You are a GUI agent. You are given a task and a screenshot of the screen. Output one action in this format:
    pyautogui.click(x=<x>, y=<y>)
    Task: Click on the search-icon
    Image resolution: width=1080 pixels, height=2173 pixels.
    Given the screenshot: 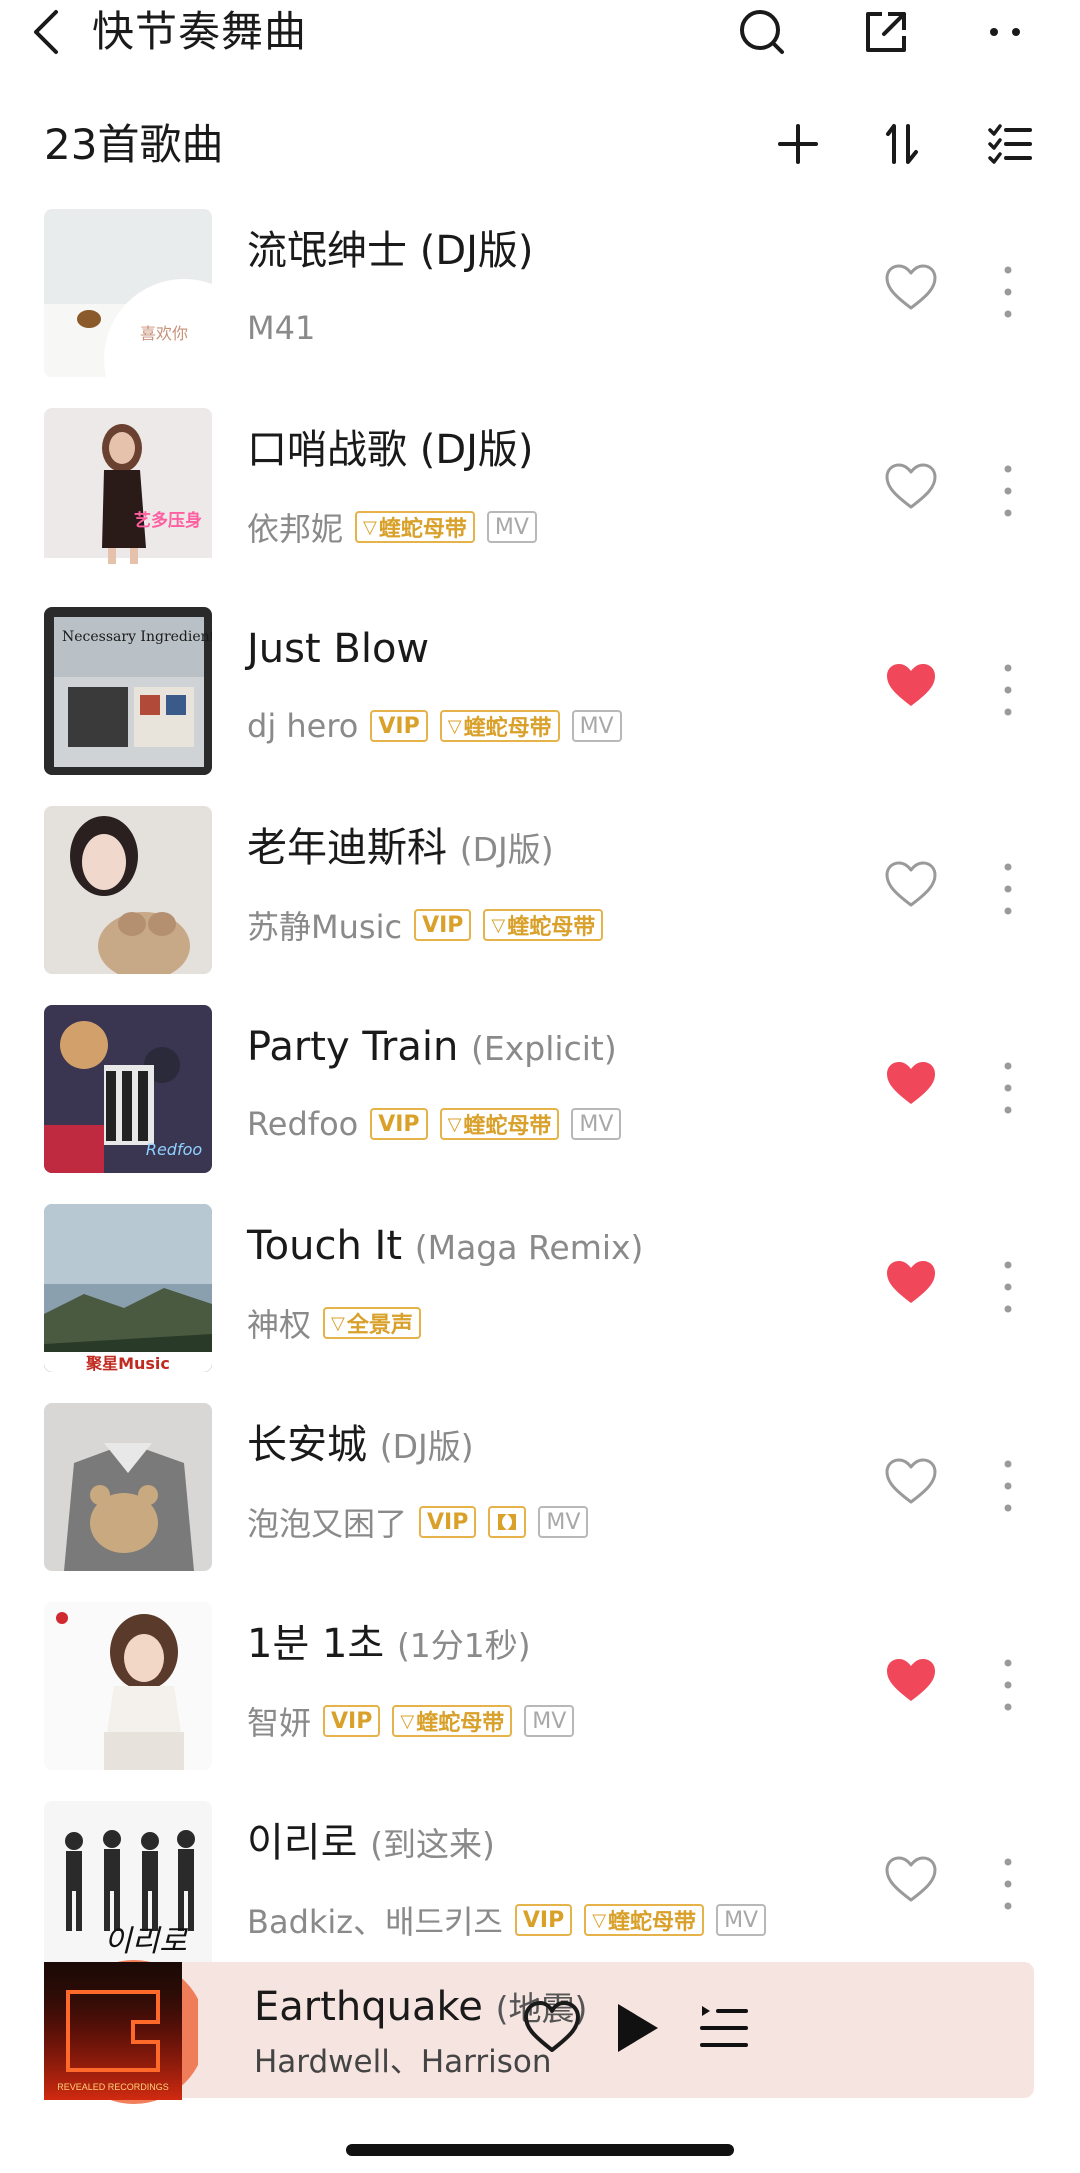 What is the action you would take?
    pyautogui.click(x=762, y=32)
    